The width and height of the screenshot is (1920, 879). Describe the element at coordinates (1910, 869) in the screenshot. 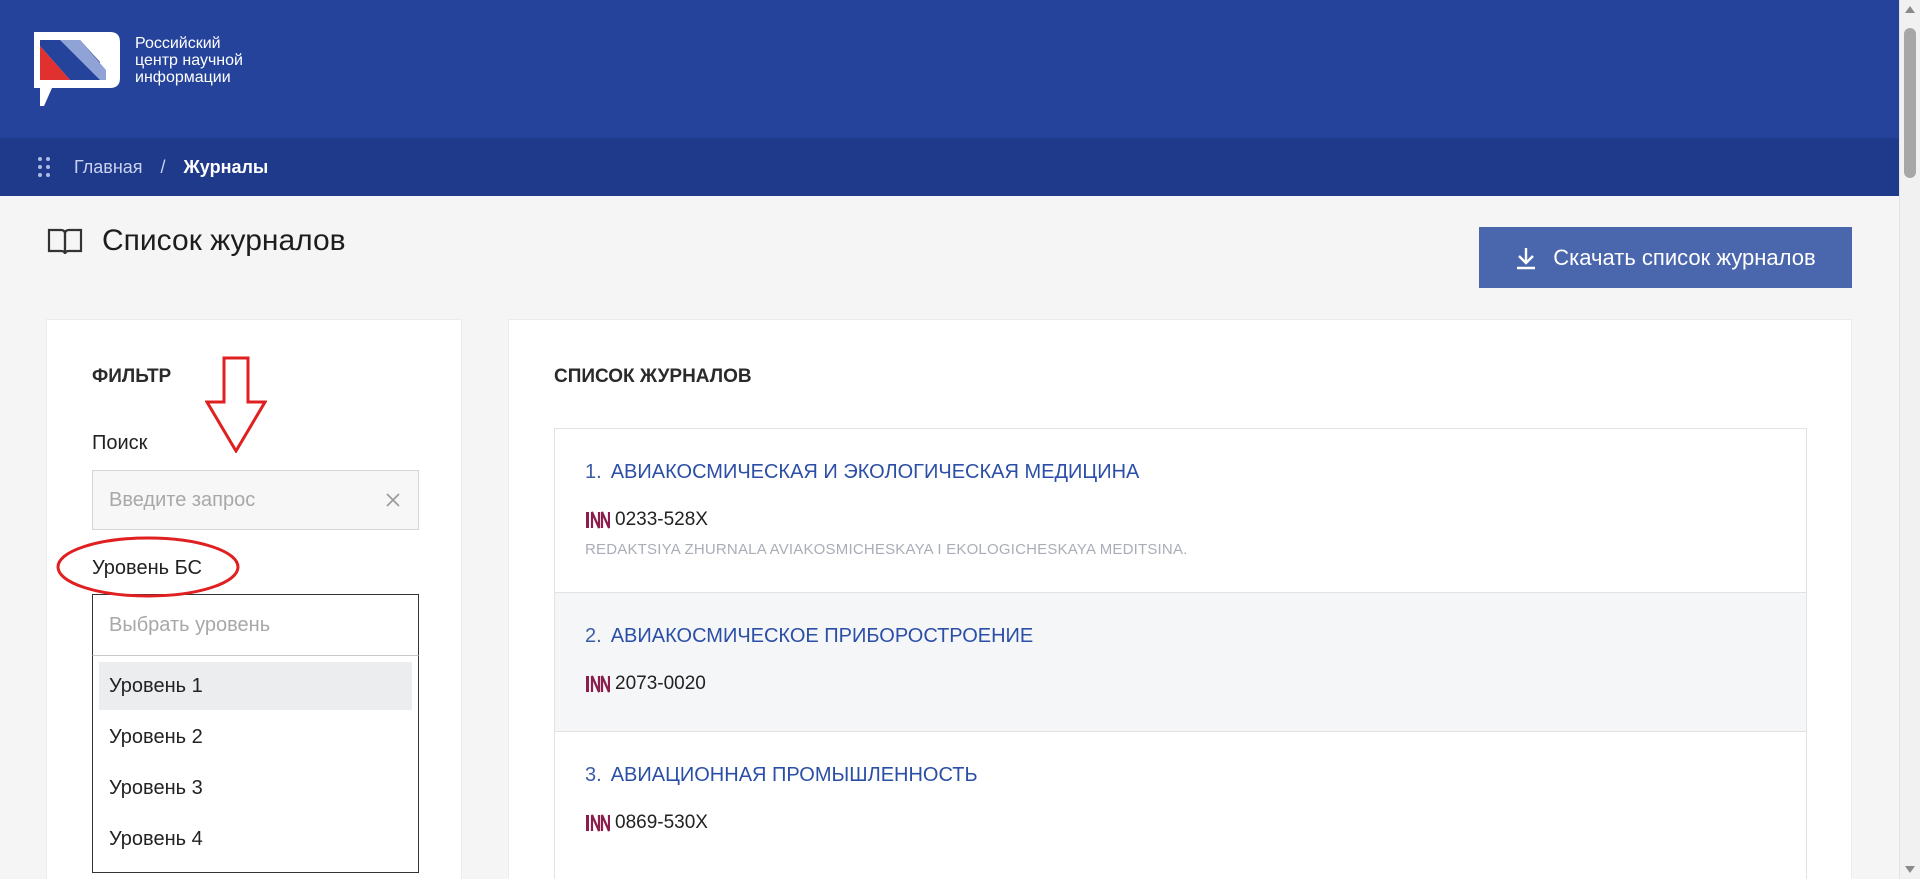

I see `scroll-down-icon` at that location.